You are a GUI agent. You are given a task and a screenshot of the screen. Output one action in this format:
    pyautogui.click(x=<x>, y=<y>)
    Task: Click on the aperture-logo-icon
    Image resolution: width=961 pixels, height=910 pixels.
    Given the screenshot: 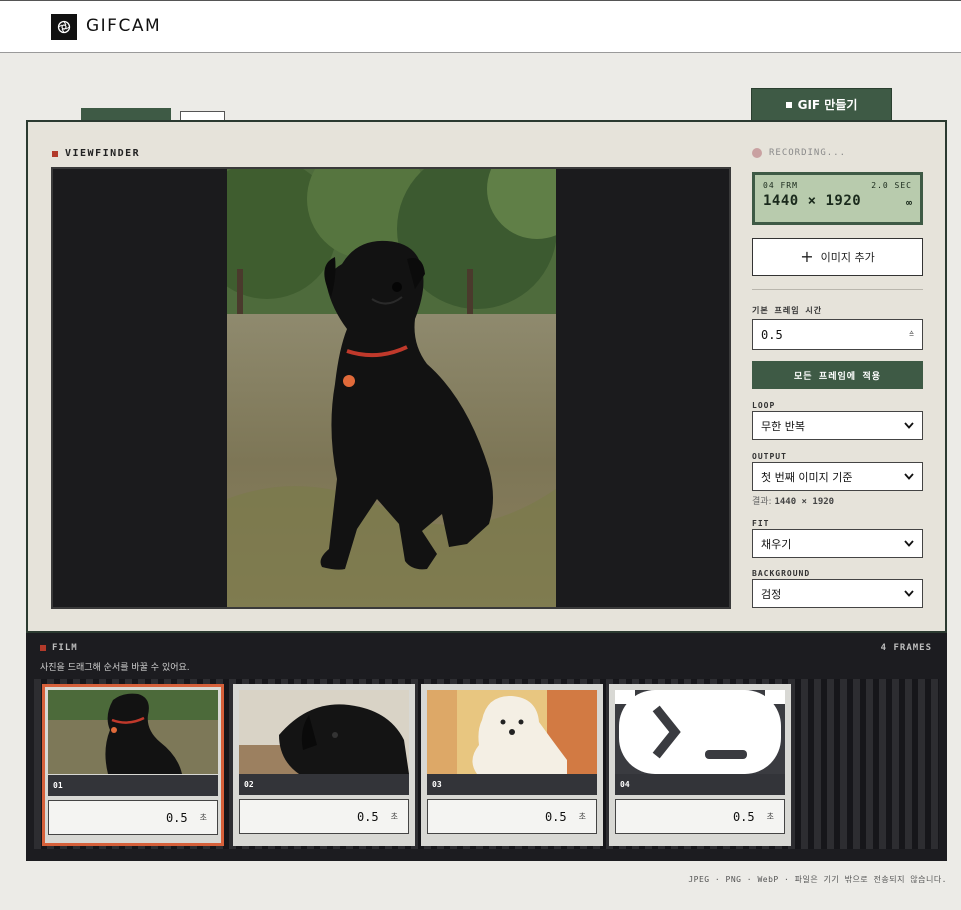 What is the action you would take?
    pyautogui.click(x=64, y=27)
    